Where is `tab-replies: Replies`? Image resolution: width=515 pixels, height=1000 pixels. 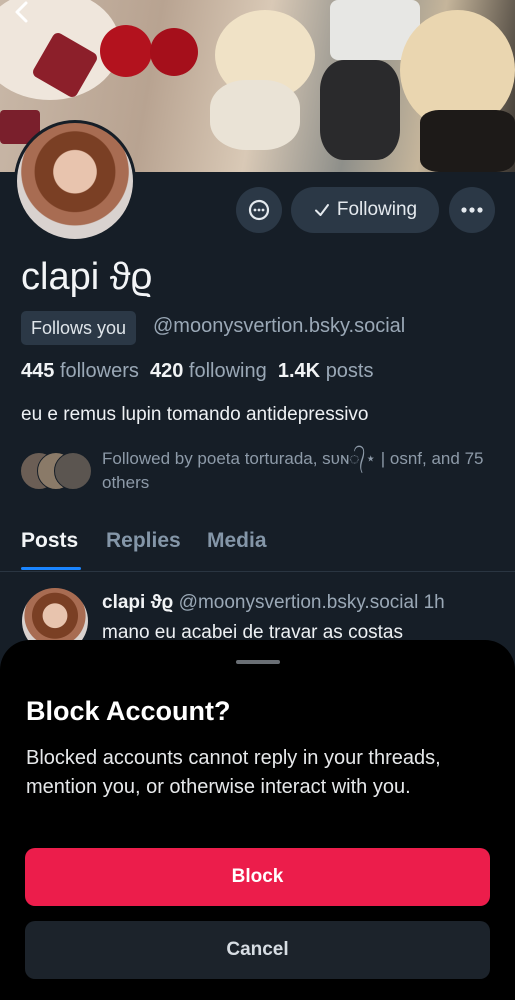
tab-replies: Replies is located at coordinates (143, 541).